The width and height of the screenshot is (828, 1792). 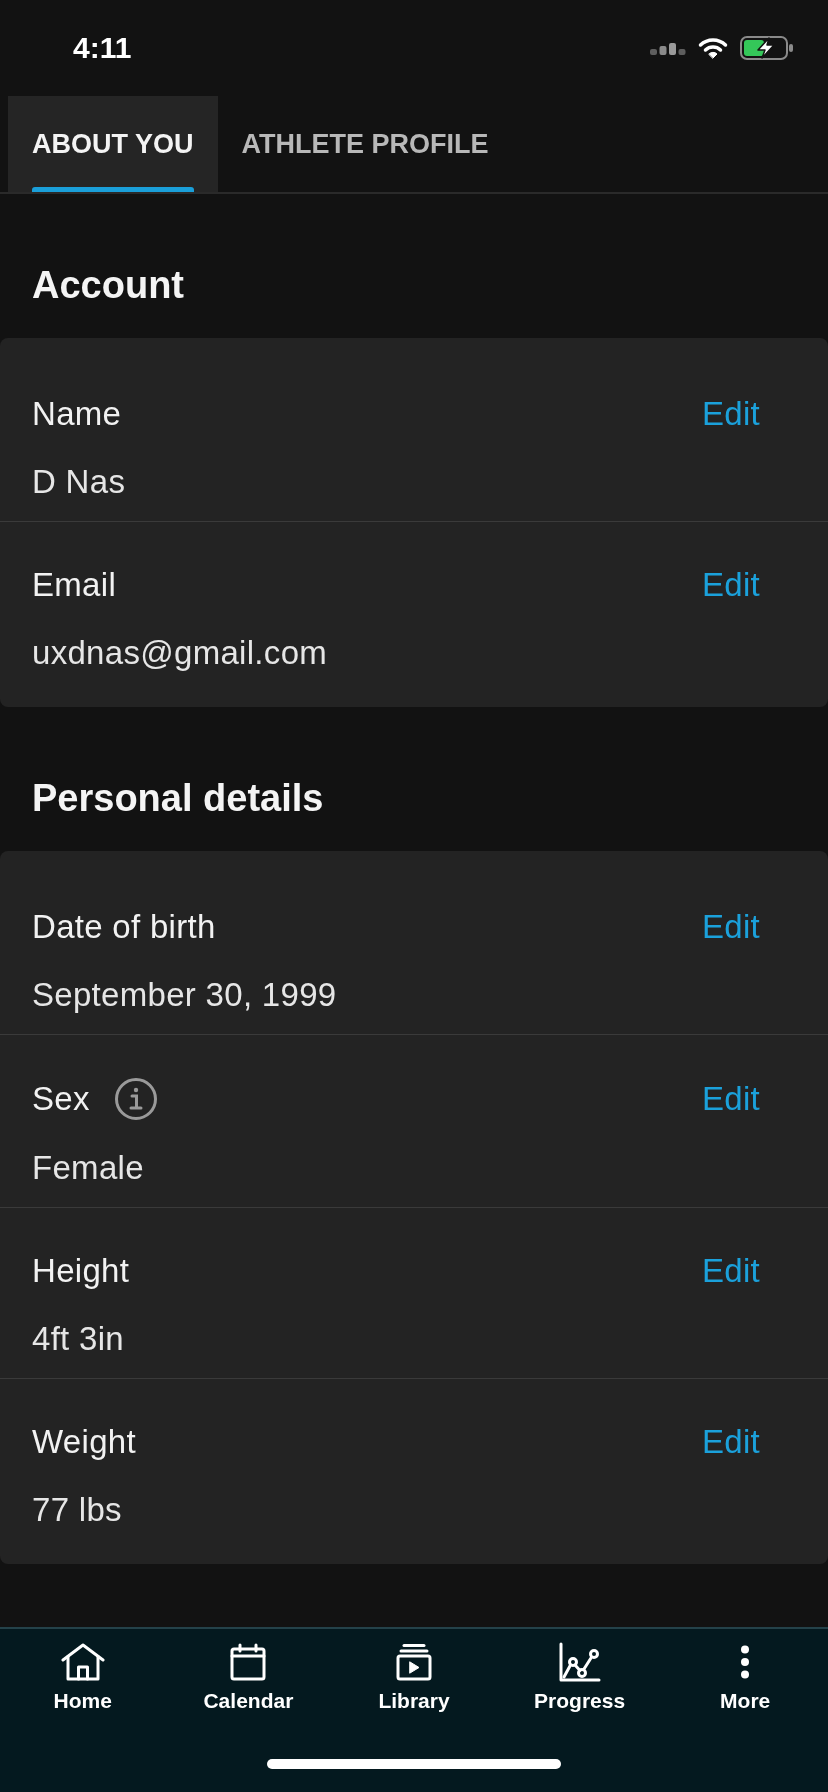 I want to click on field-value: D Nas, so click(x=79, y=482).